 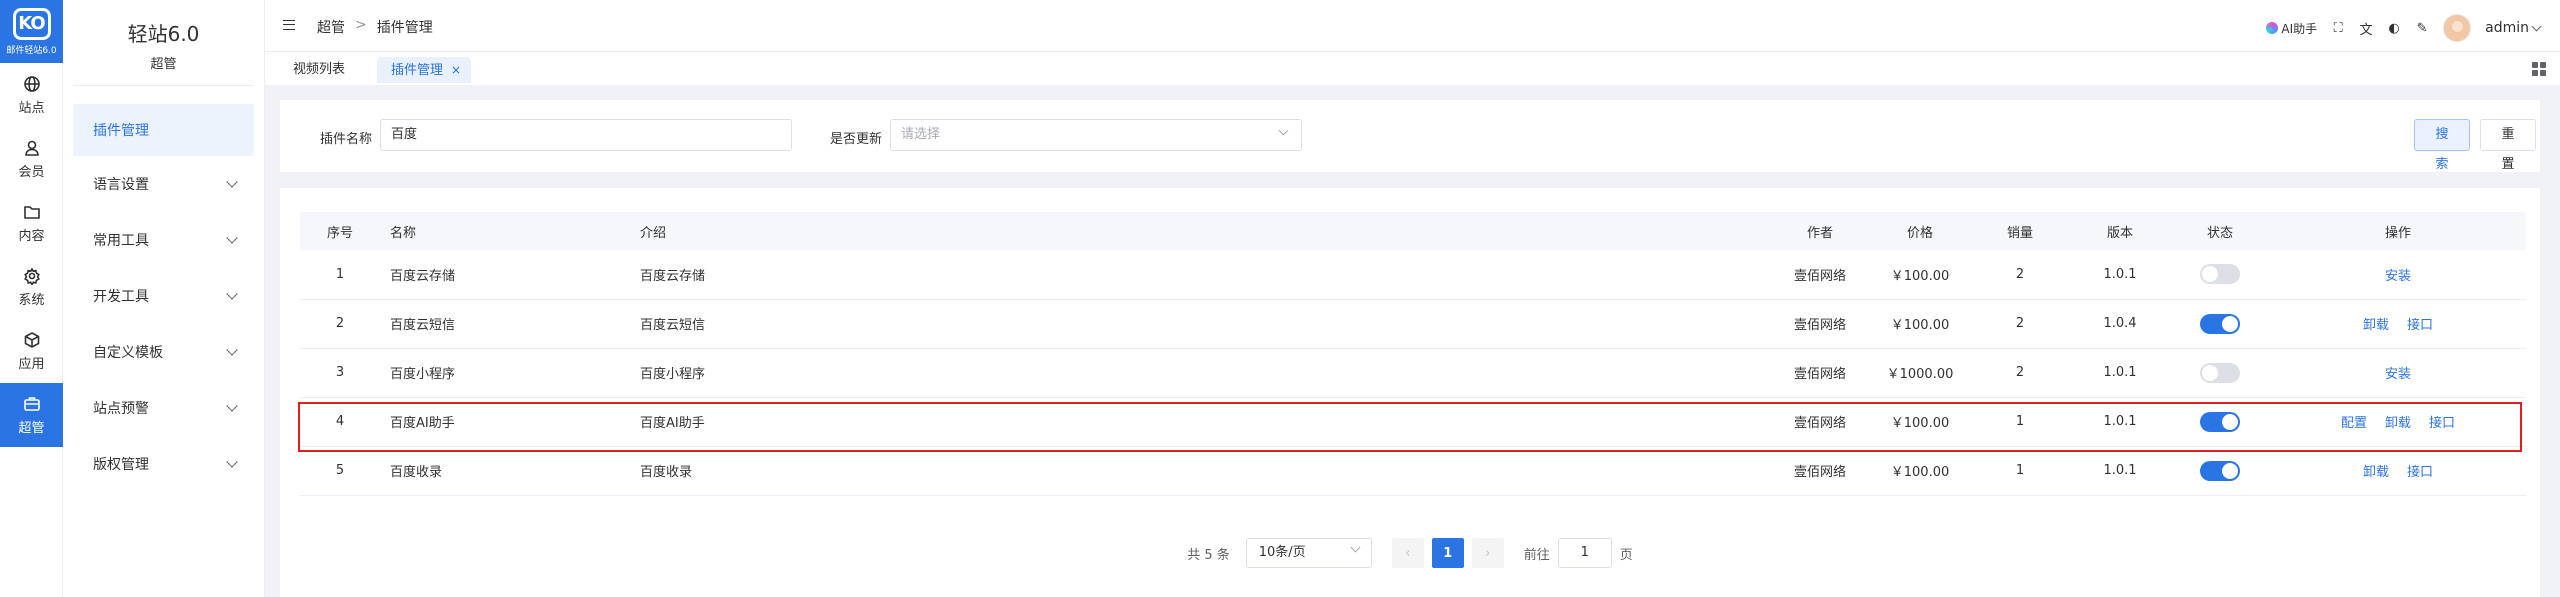 I want to click on user-menu: admin, so click(x=2513, y=28).